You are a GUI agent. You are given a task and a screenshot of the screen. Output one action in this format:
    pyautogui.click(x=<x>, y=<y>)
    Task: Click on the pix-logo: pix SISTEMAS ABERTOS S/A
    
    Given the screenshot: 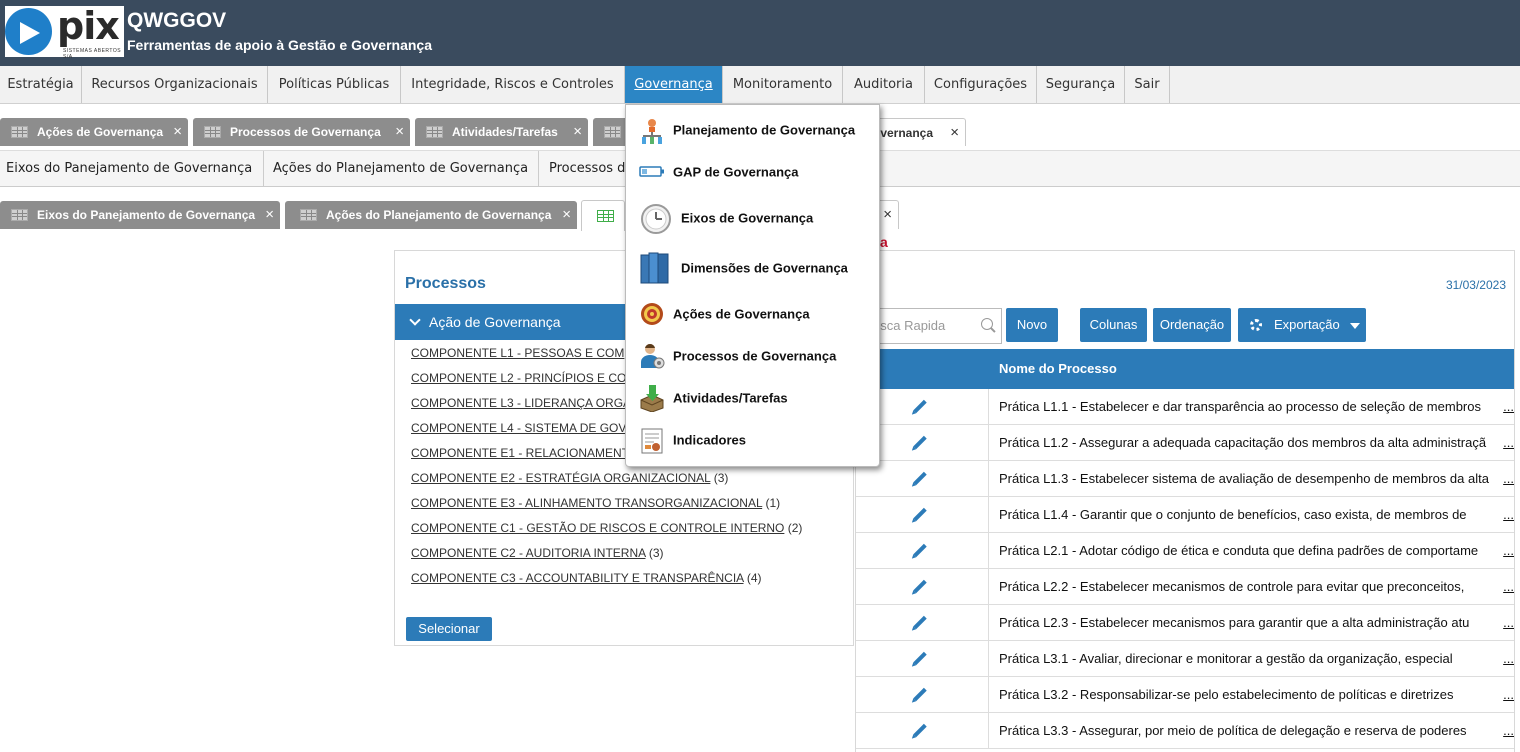 What is the action you would take?
    pyautogui.click(x=64, y=32)
    